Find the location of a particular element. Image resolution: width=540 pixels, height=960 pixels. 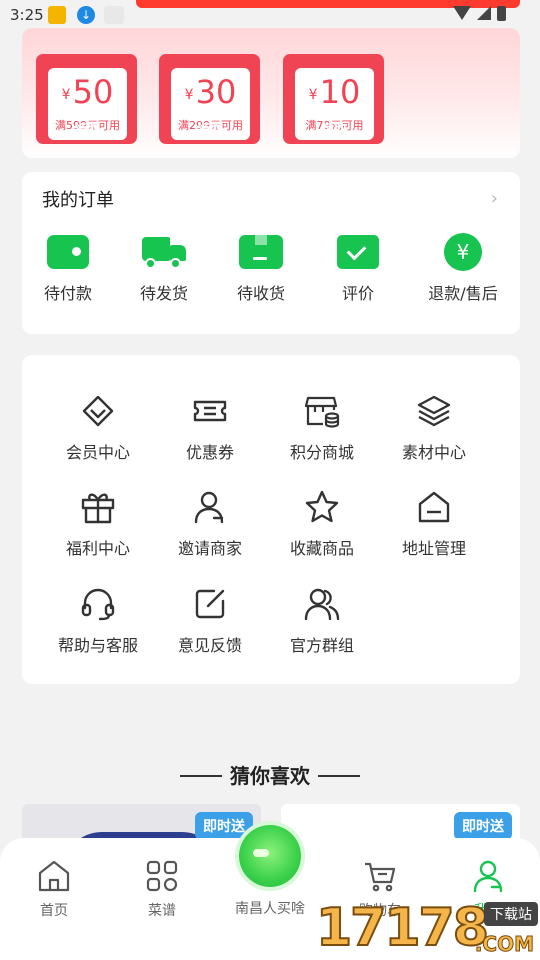

ticket-icon is located at coordinates (210, 411).